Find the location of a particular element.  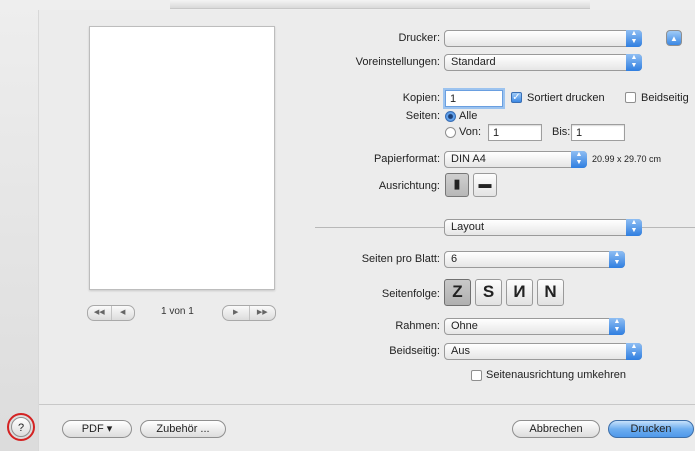

two-sided-label: Beidseitig: is located at coordinates (414, 351).